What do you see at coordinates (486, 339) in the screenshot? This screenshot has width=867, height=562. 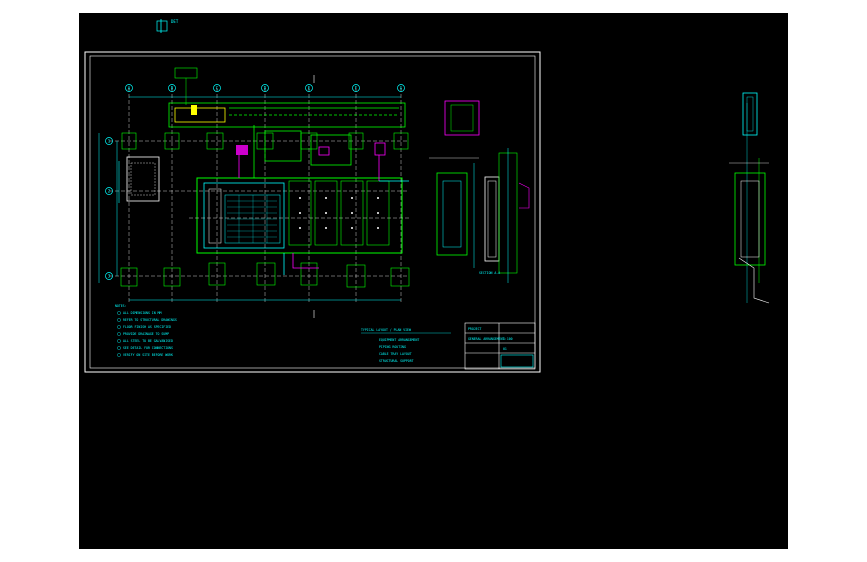 I see `svg-text: GENERAL ARRANGEMENT` at bounding box center [486, 339].